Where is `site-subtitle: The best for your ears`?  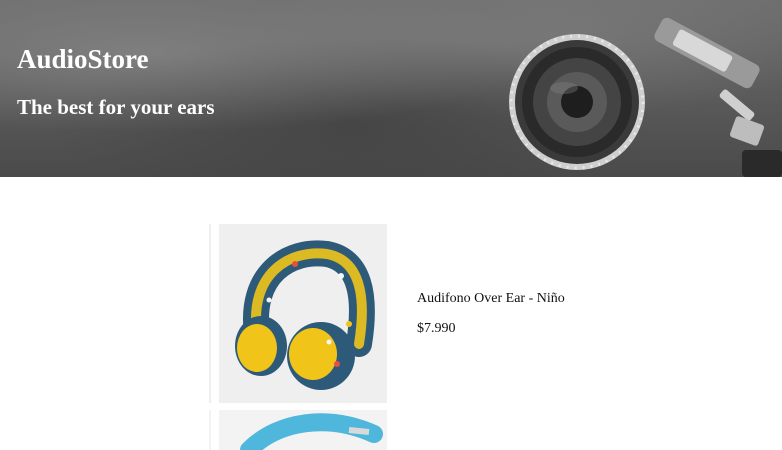
site-subtitle: The best for your ears is located at coordinates (116, 107).